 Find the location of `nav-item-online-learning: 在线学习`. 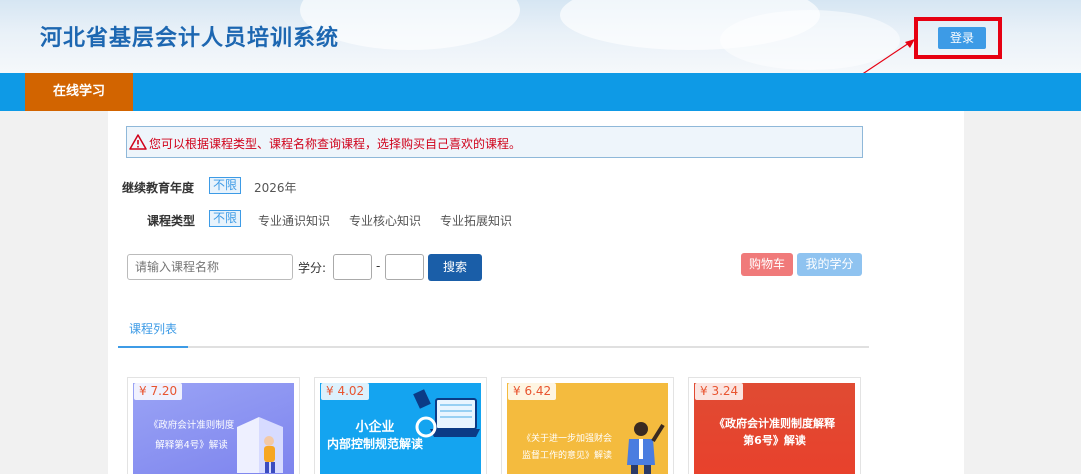

nav-item-online-learning: 在线学习 is located at coordinates (79, 92).